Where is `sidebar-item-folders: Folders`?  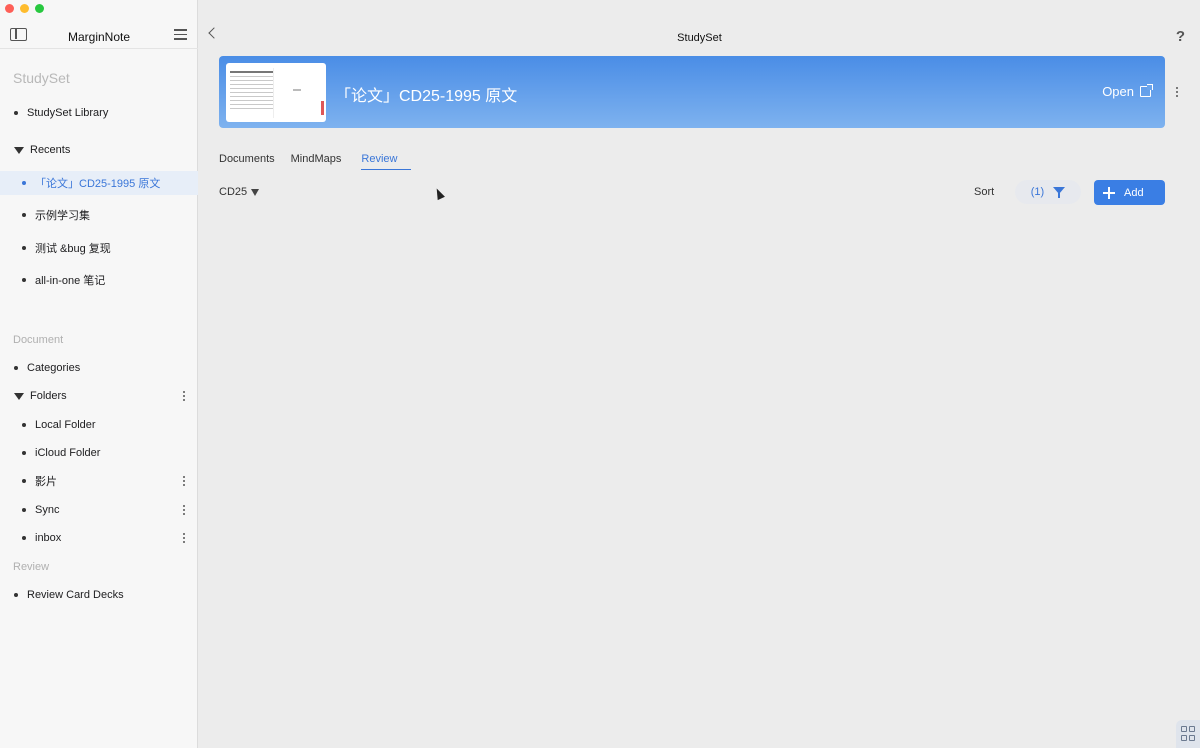 sidebar-item-folders: Folders is located at coordinates (99, 396).